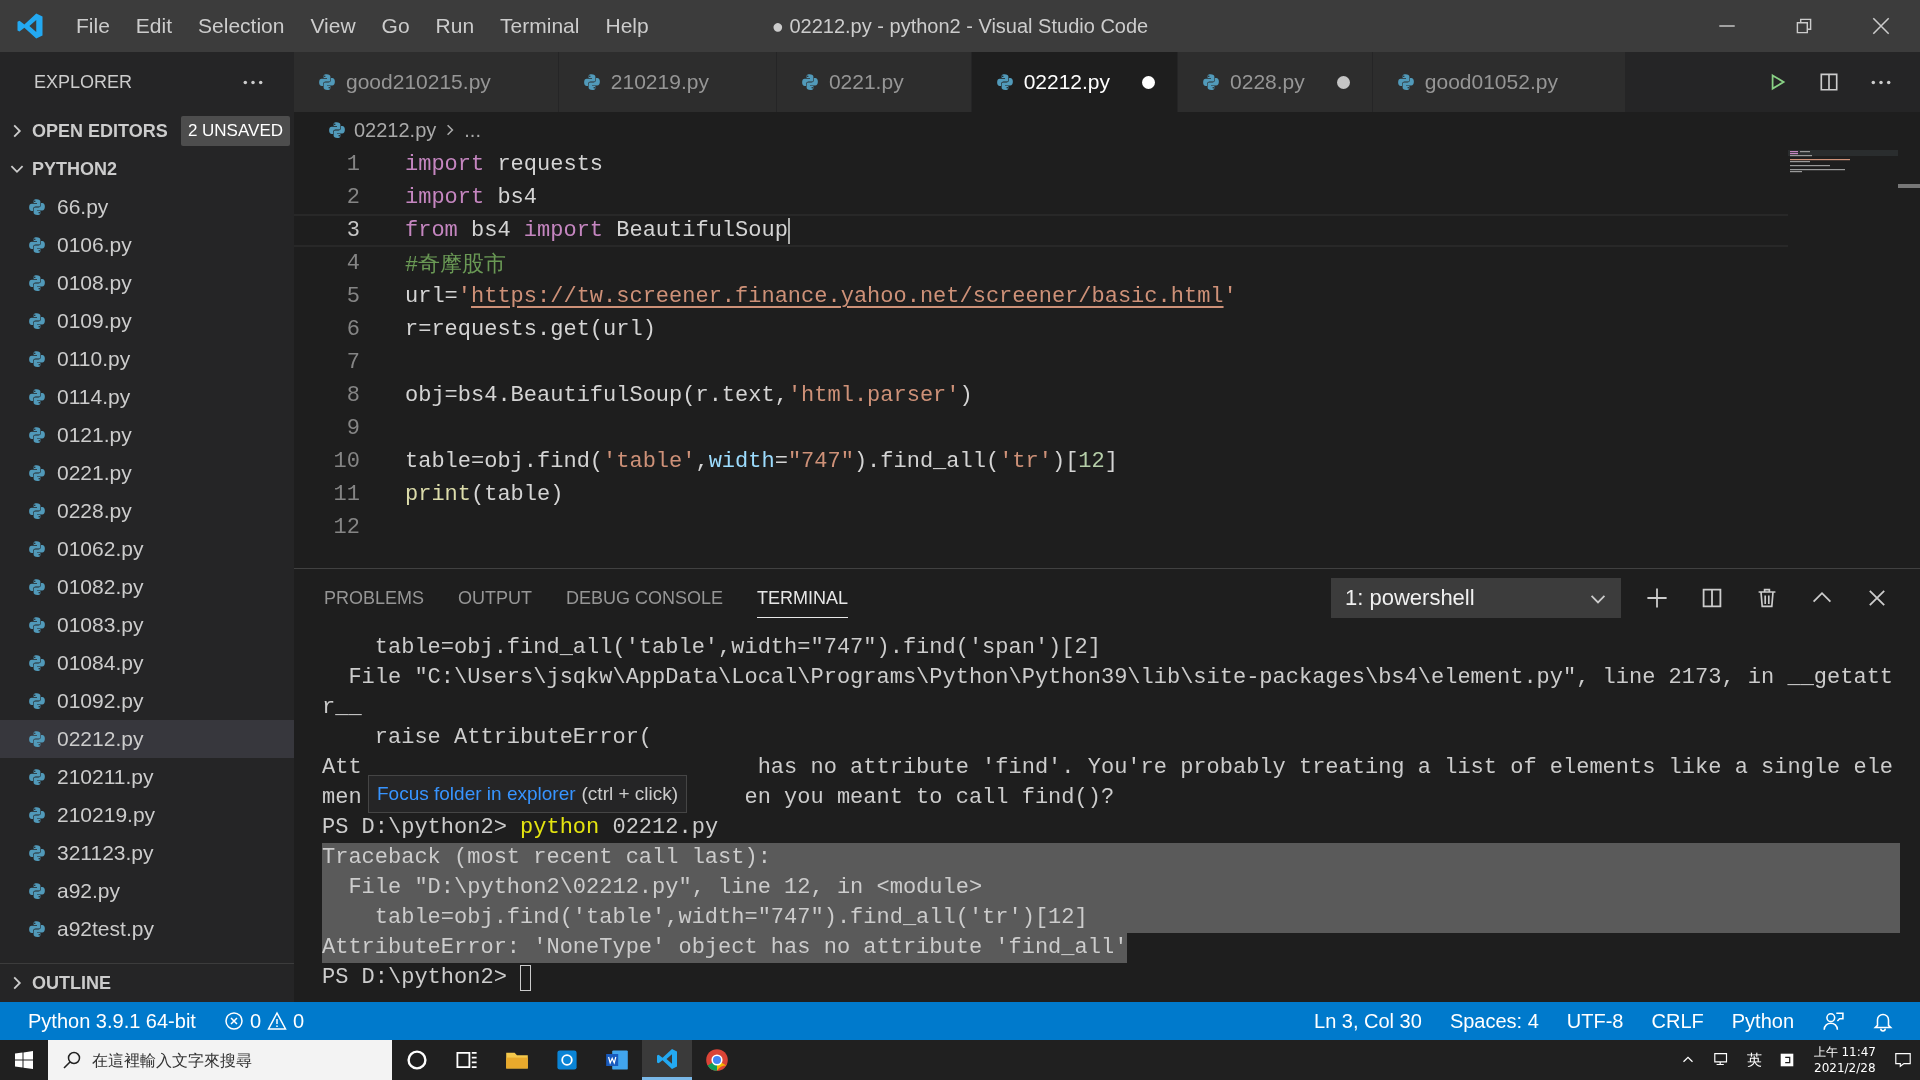 This screenshot has height=1080, width=1920. I want to click on explorer-entry: 0121.py, so click(147, 435).